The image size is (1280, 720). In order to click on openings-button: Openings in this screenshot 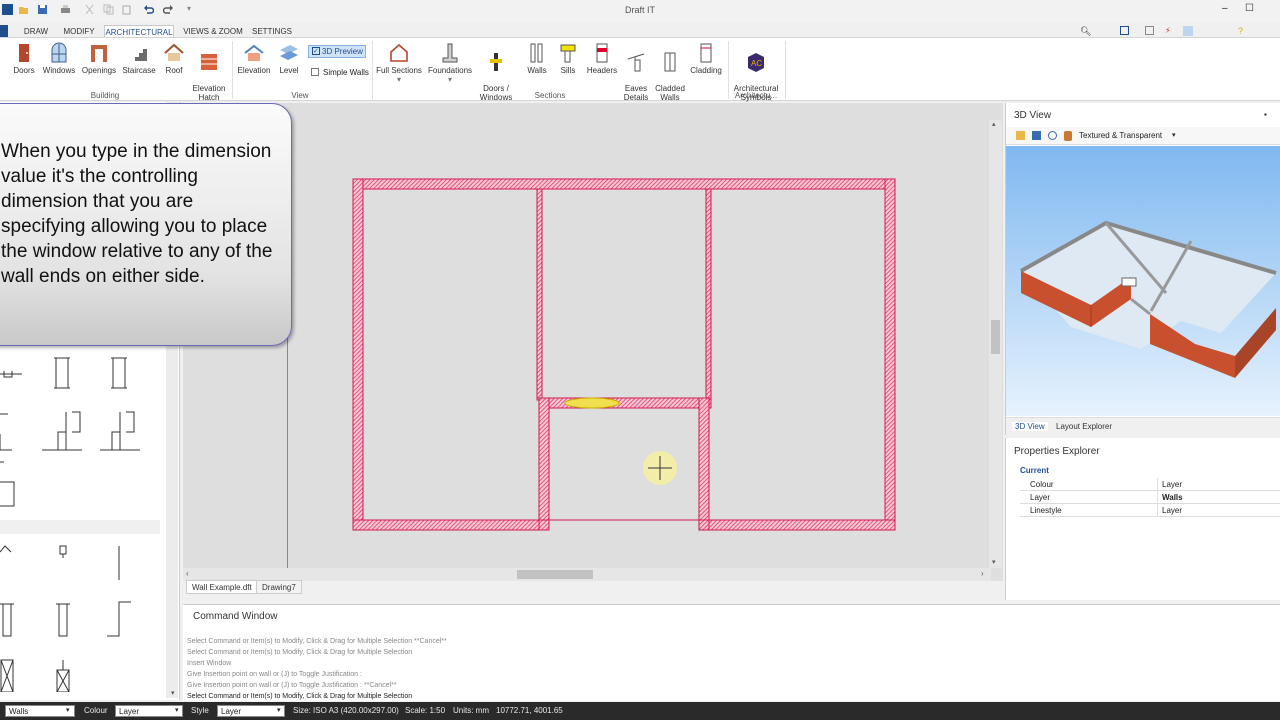, I will do `click(99, 58)`.